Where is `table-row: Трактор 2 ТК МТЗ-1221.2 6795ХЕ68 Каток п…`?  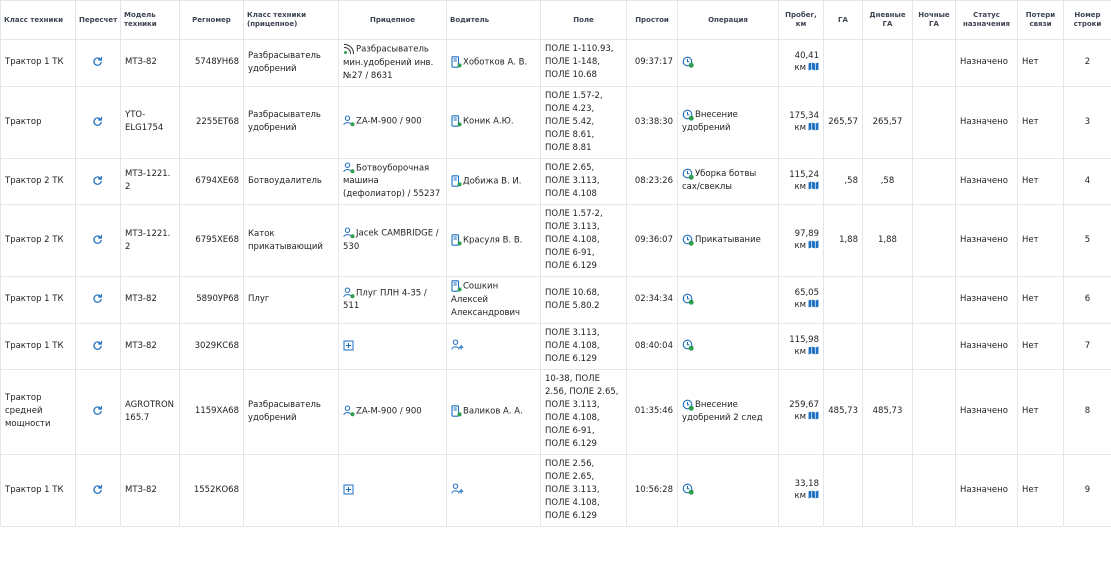 table-row: Трактор 2 ТК МТЗ-1221.2 6795ХЕ68 Каток п… is located at coordinates (555, 240).